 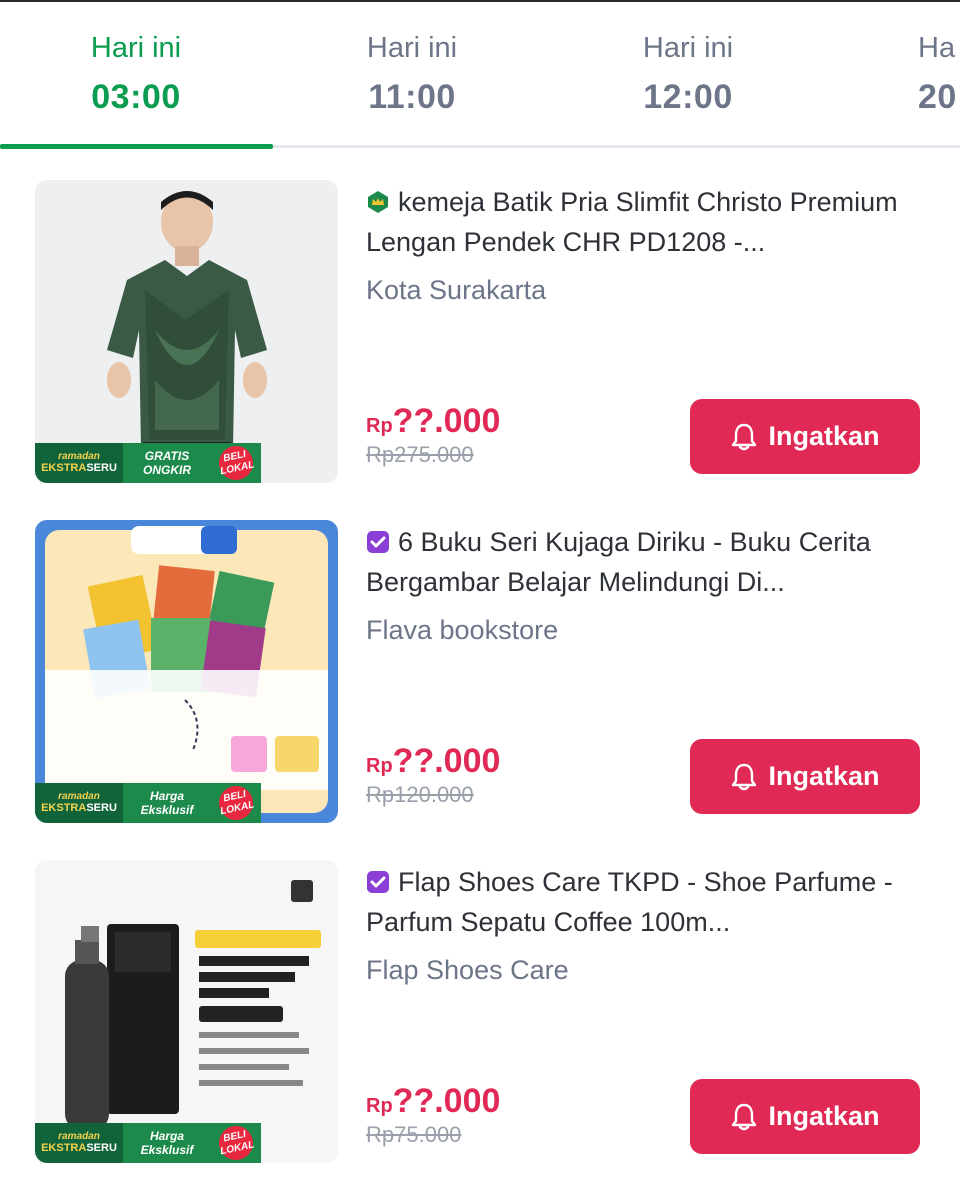 What do you see at coordinates (167, 470) in the screenshot?
I see `badge-text: ONGKIR` at bounding box center [167, 470].